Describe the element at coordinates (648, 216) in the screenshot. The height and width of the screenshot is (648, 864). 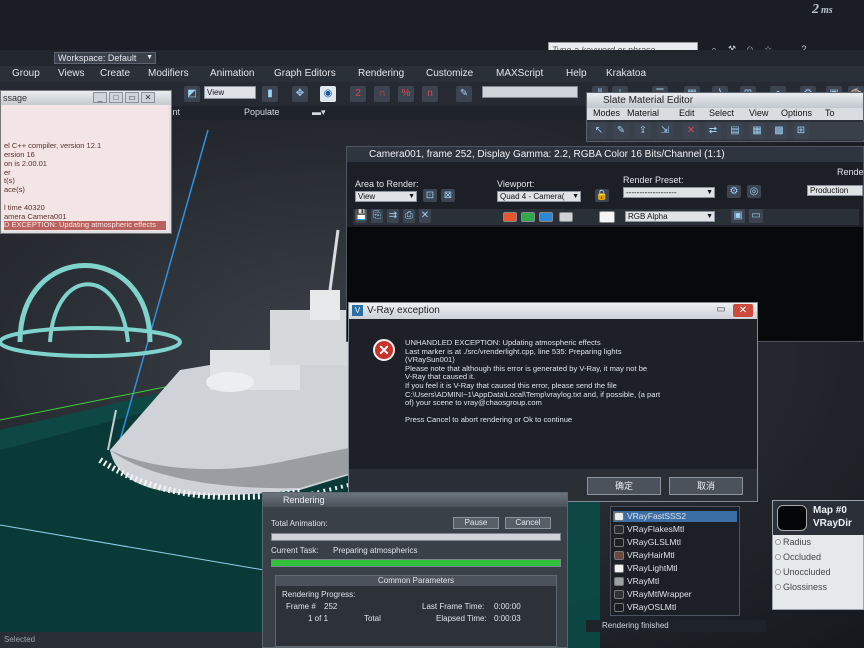
I see `channel-value: RGB Alpha` at that location.